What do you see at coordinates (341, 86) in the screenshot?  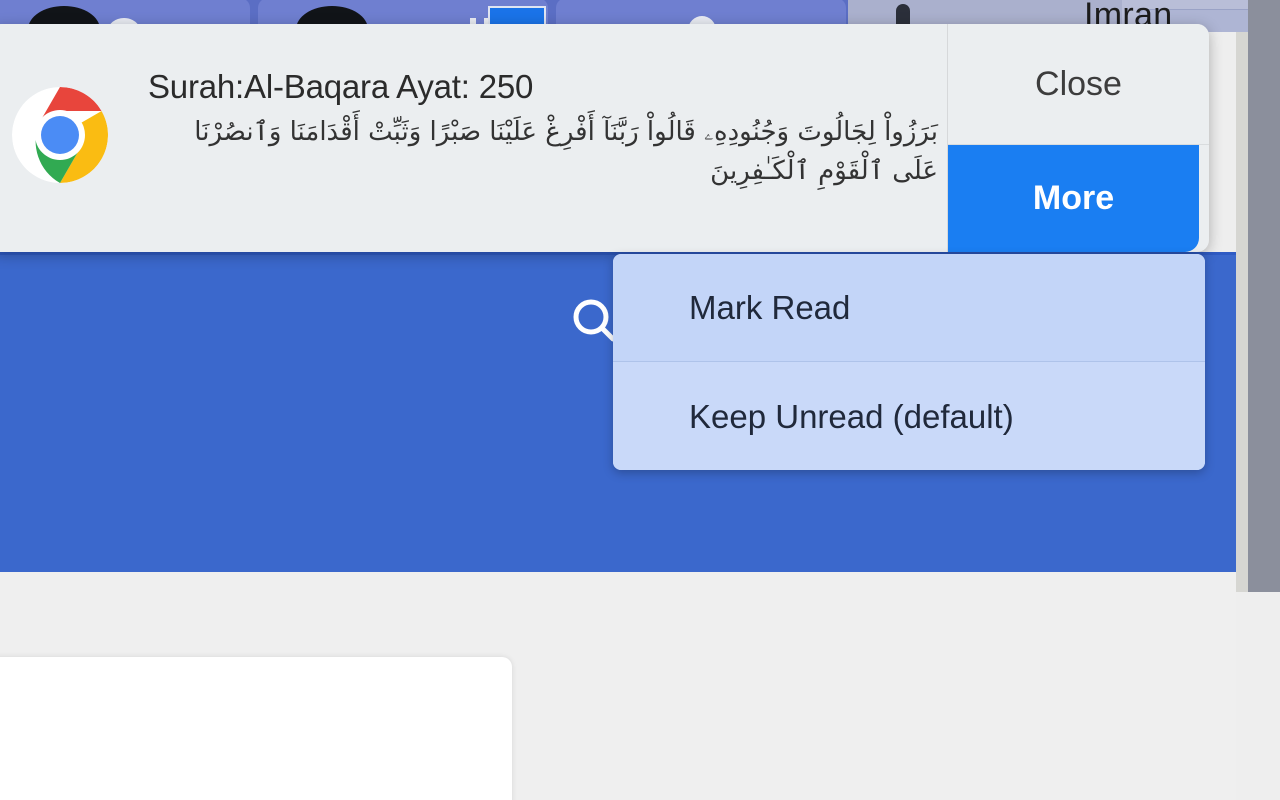 I see `notification-title: Surah:Al-Baqara Ayat: 250` at bounding box center [341, 86].